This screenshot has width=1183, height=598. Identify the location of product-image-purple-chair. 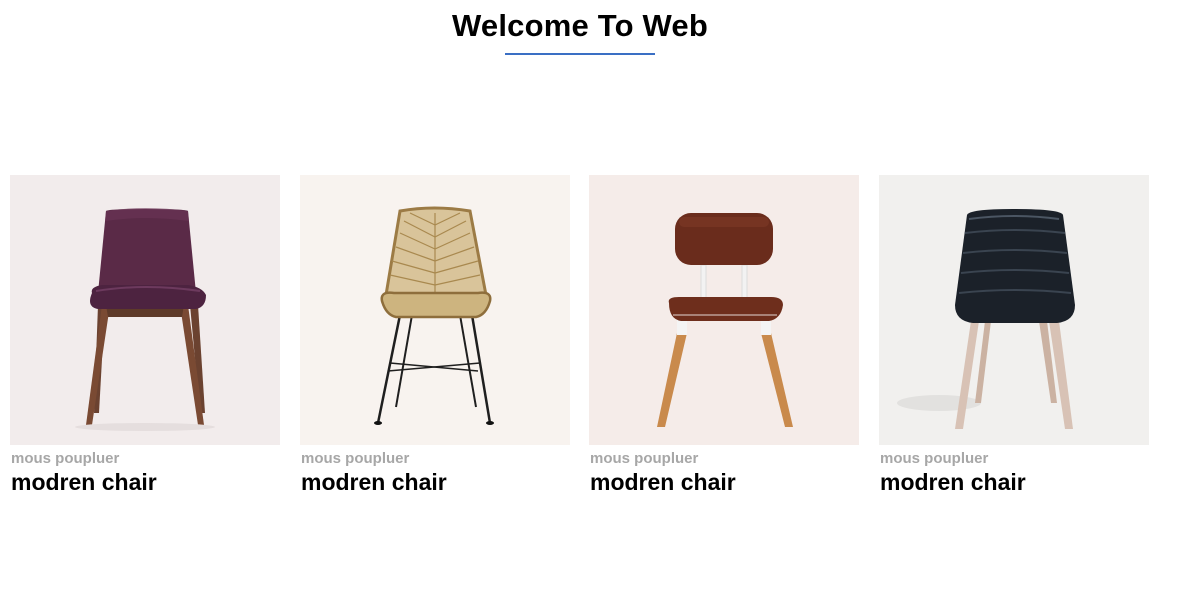
(145, 310).